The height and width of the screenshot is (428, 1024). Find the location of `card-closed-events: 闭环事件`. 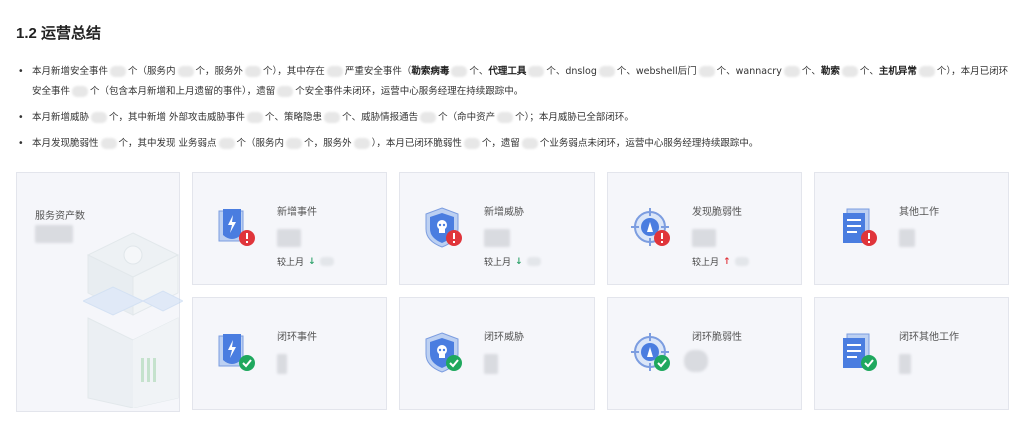

card-closed-events: 闭环事件 is located at coordinates (289, 353).